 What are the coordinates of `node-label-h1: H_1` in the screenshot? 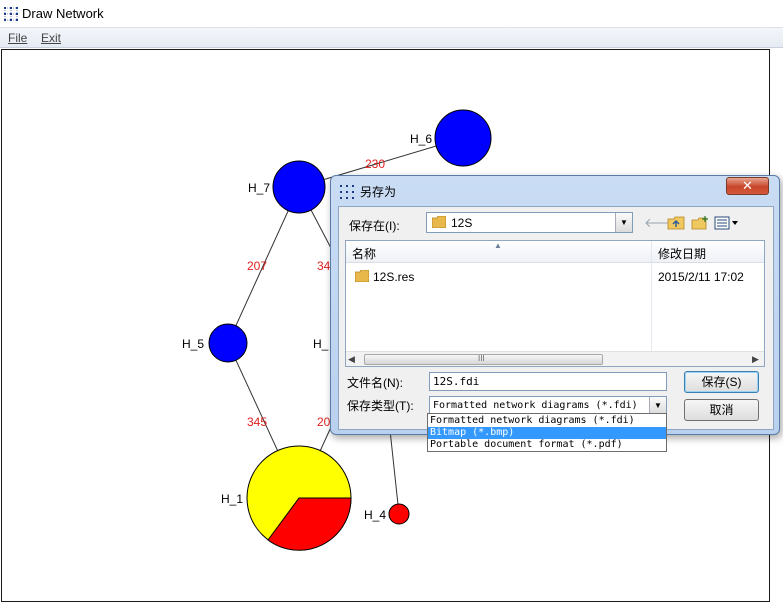 It's located at (232, 499).